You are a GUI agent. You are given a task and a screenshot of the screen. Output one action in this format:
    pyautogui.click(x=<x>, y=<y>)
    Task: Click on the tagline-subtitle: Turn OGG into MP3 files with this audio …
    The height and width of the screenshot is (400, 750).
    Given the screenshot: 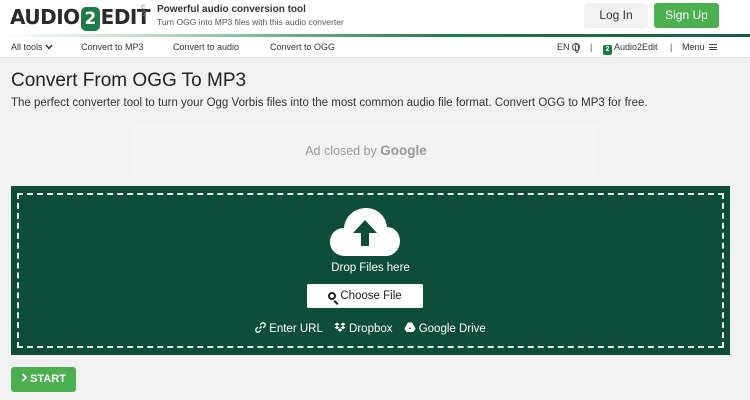 What is the action you would take?
    pyautogui.click(x=250, y=22)
    